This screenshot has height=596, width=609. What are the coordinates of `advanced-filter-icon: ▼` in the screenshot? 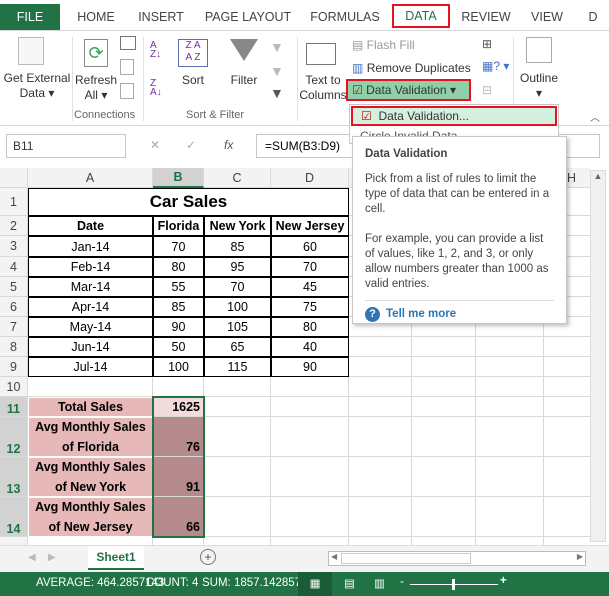 It's located at (277, 93).